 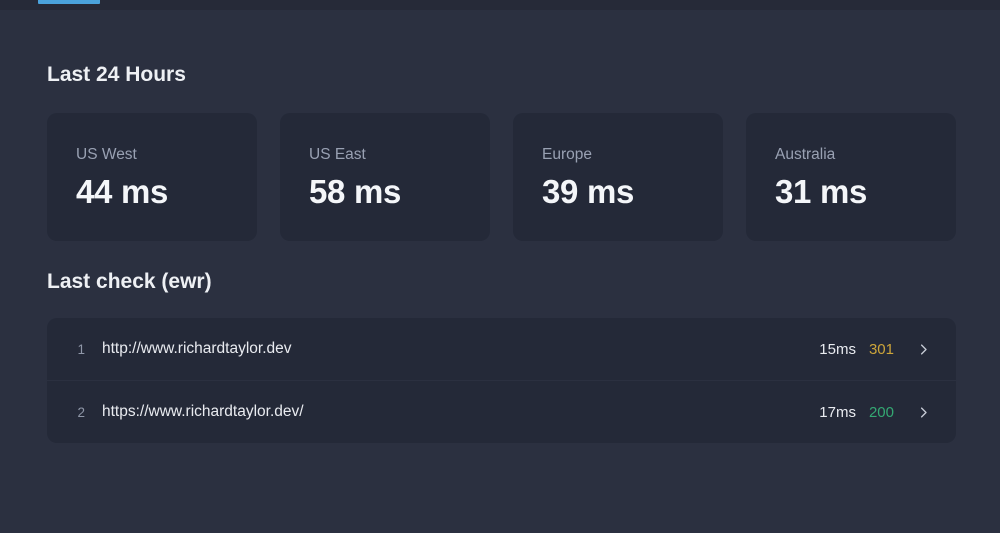 I want to click on response-time: 17ms, so click(x=837, y=412).